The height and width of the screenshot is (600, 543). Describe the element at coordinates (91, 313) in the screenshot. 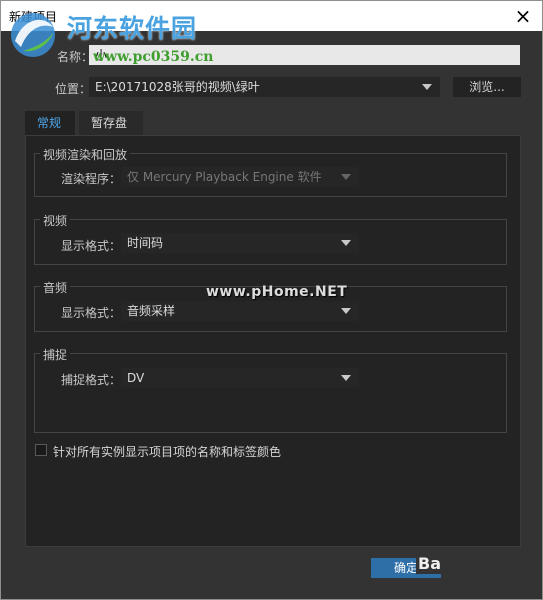

I see `audio-format-label: 显示格式：` at that location.